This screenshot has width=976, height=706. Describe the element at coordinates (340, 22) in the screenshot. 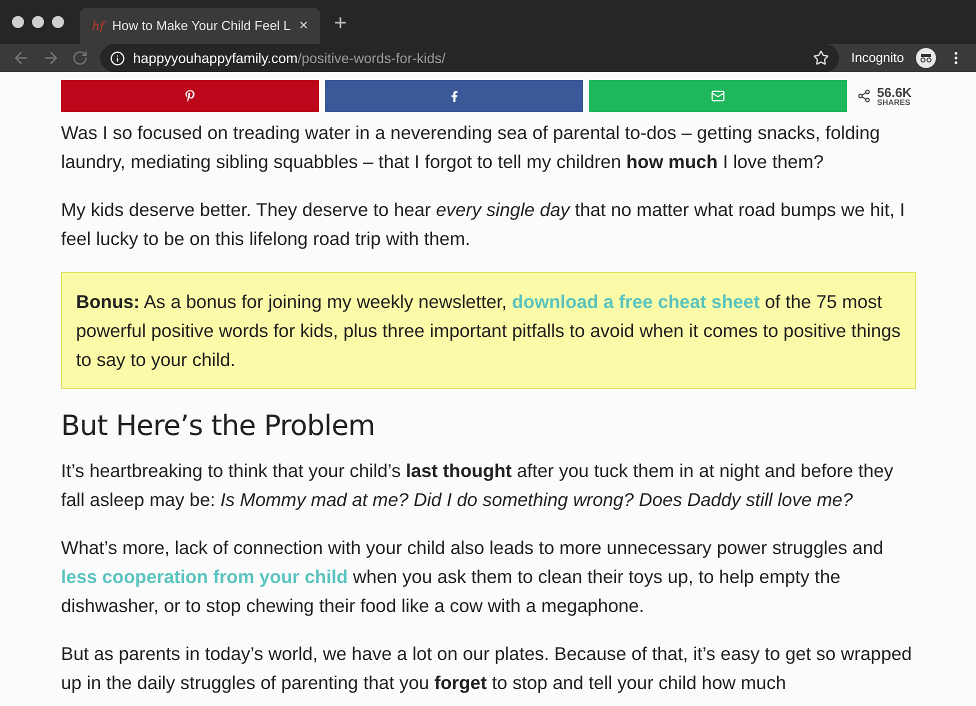

I see `new-tab-button: +` at that location.